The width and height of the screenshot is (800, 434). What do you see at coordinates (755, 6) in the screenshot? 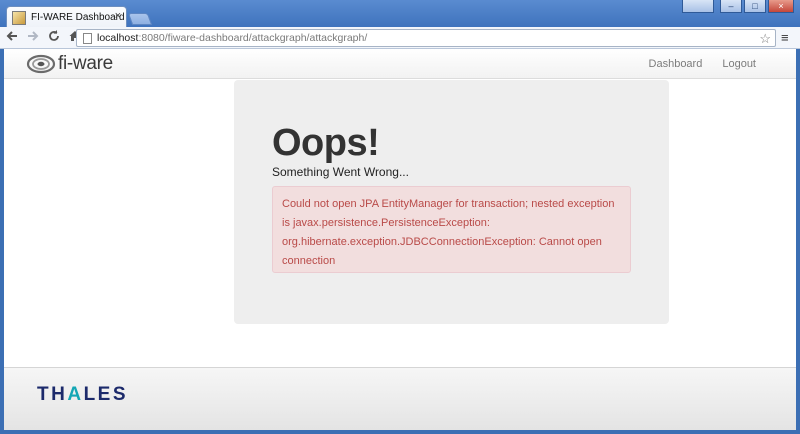
I see `maximize-button: □` at bounding box center [755, 6].